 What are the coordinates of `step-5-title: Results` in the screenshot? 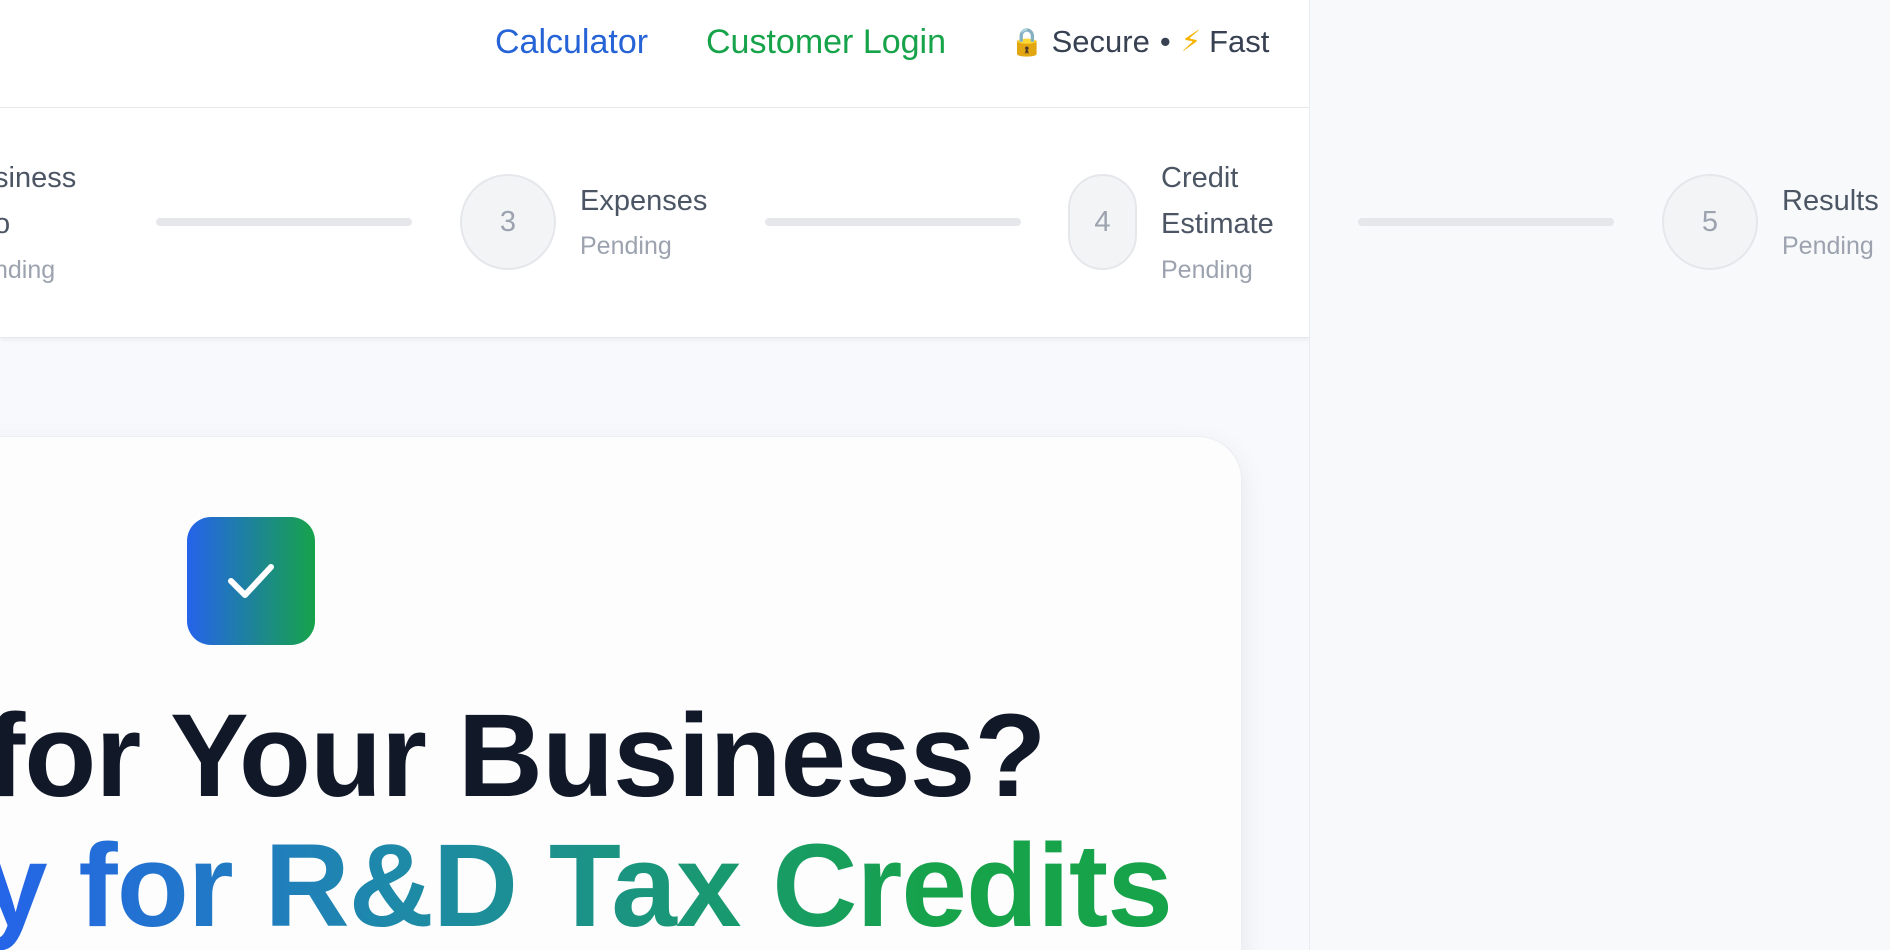 It's located at (1830, 201).